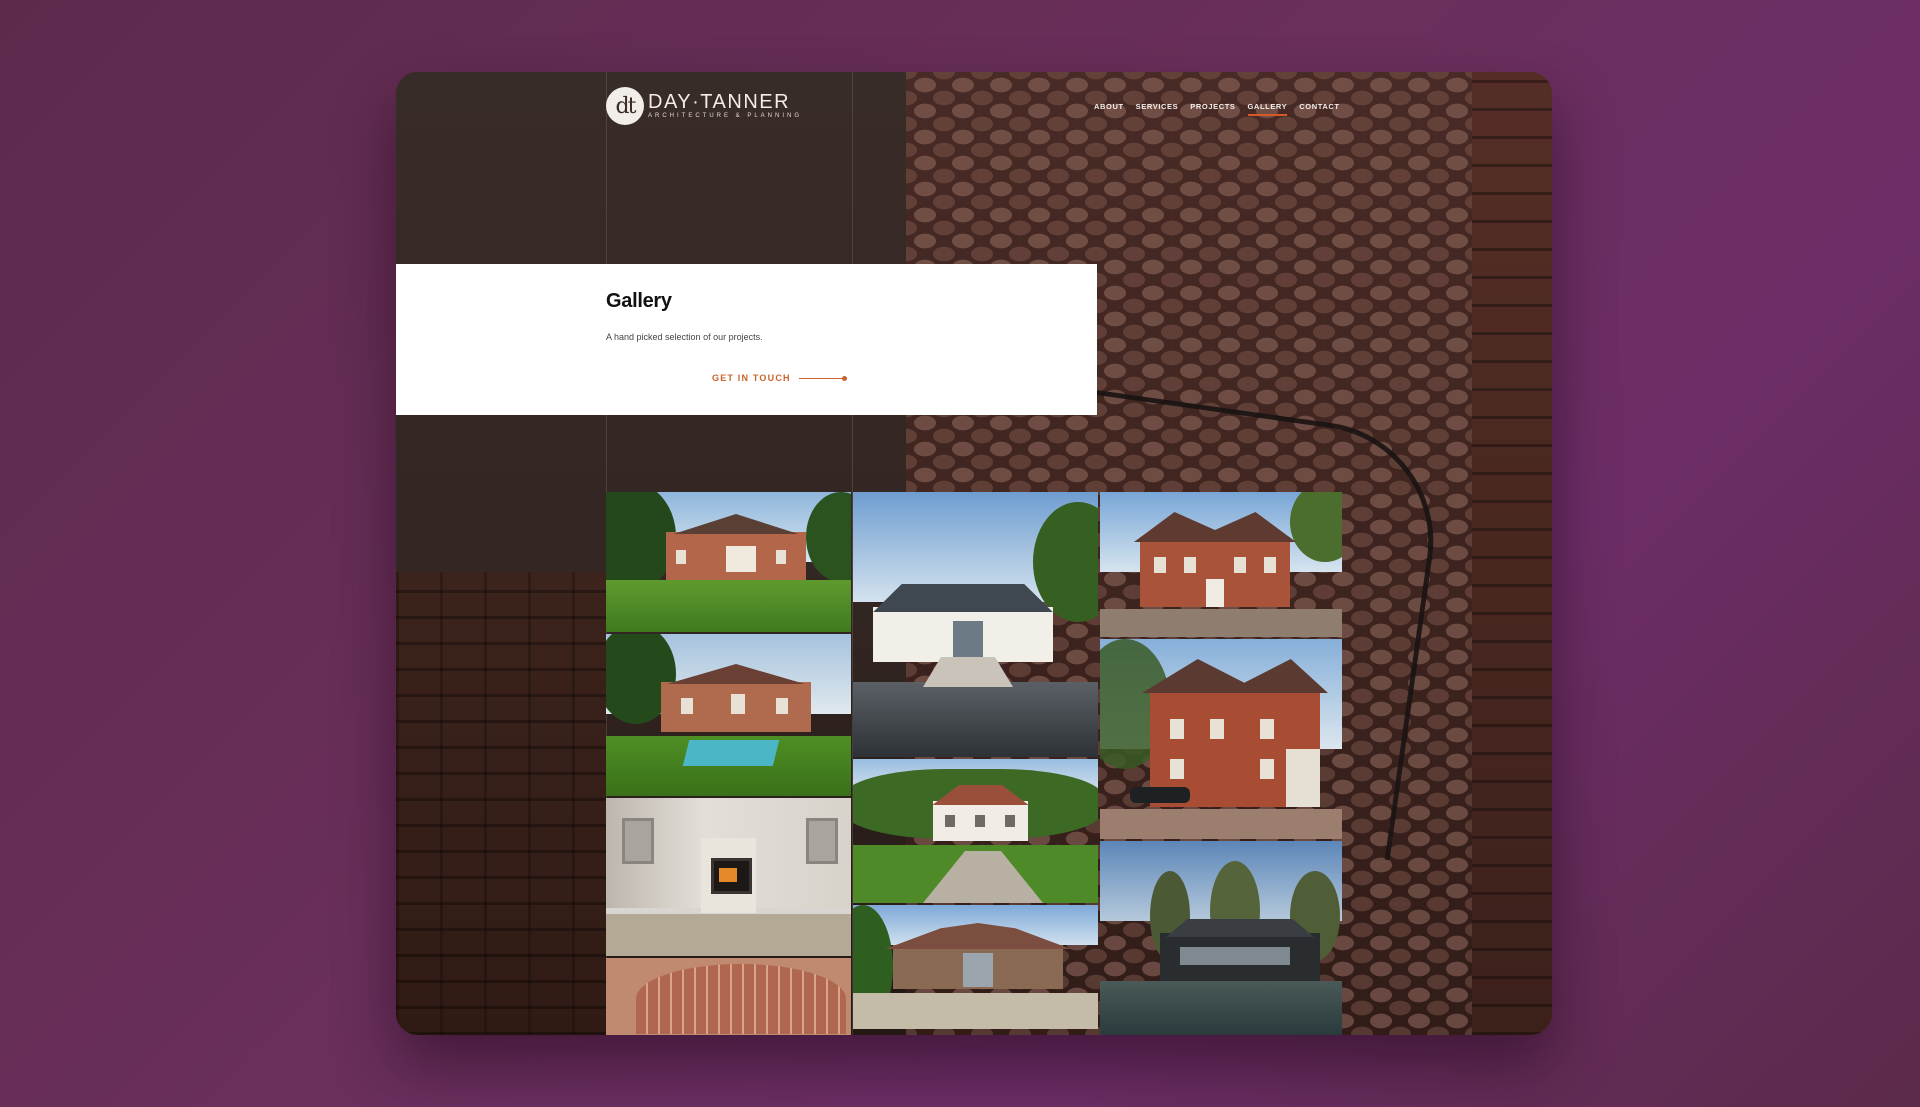 The image size is (1920, 1107). I want to click on site-logo: dt DAY·TANNER ARCHITECTURE & PLANNING, so click(704, 106).